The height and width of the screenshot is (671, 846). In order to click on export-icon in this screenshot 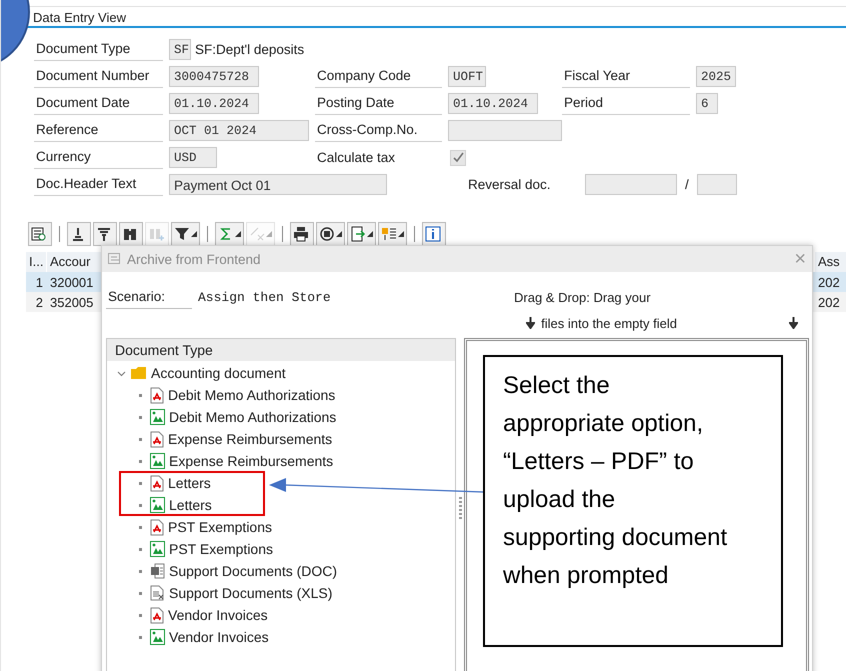, I will do `click(358, 234)`.